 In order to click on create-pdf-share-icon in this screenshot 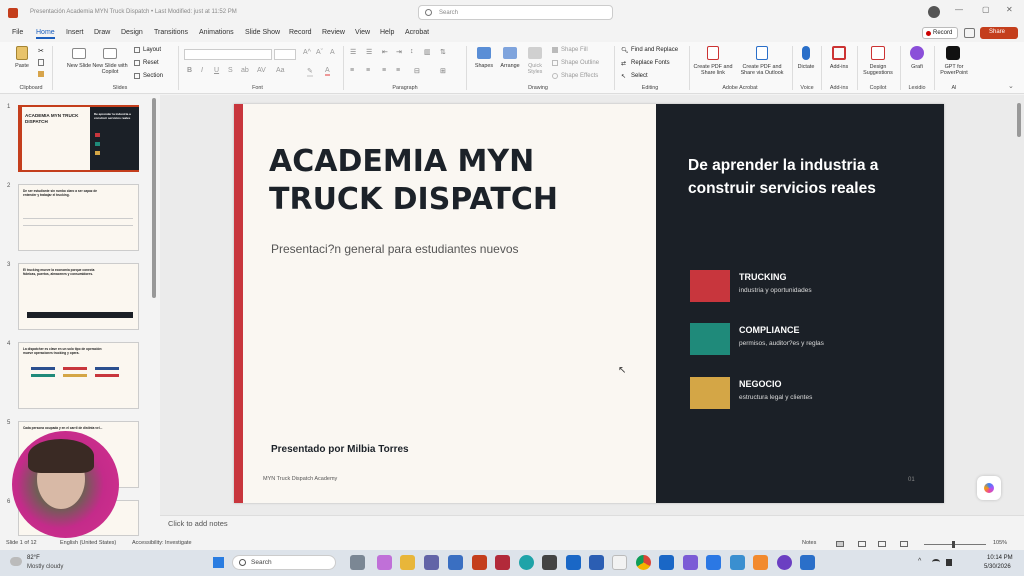, I will do `click(713, 53)`.